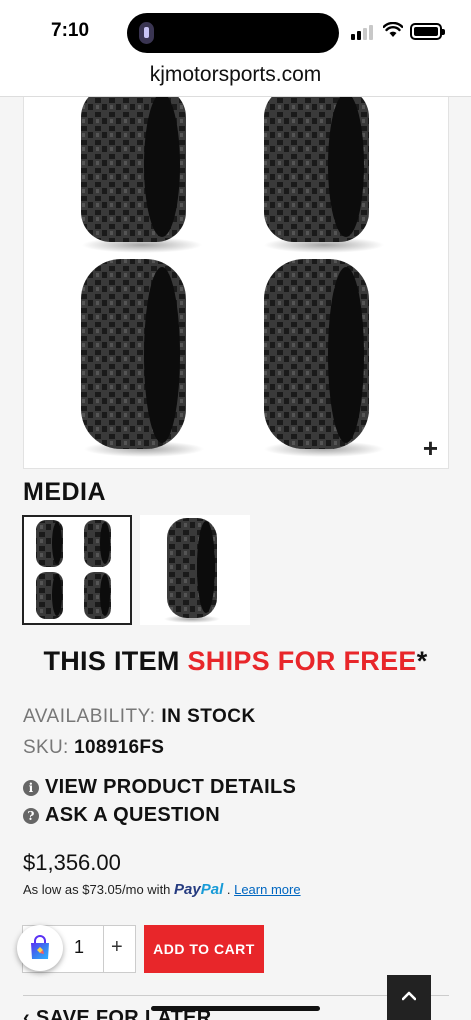 The height and width of the screenshot is (1020, 471). I want to click on media-thumbnail-single-tire, so click(195, 570).